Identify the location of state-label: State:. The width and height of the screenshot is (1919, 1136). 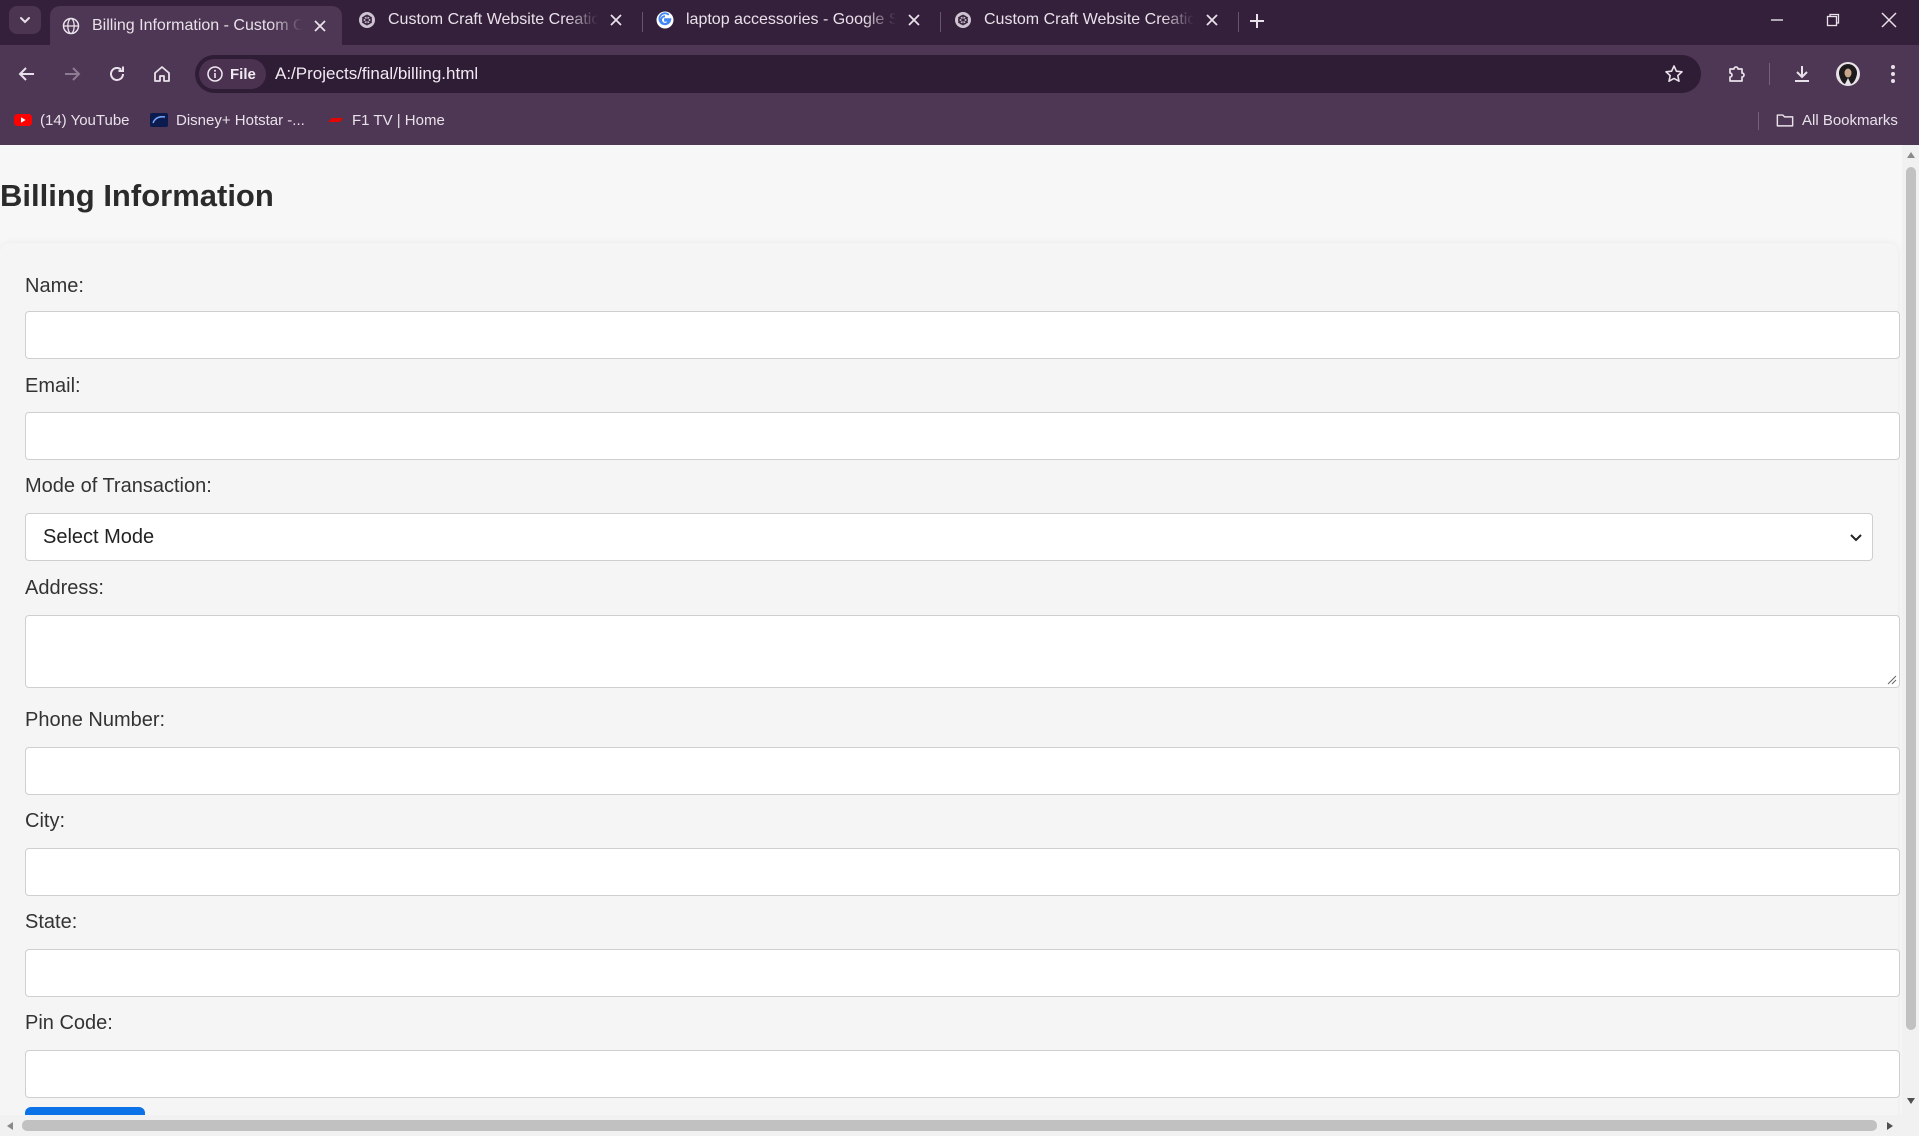
(51, 922).